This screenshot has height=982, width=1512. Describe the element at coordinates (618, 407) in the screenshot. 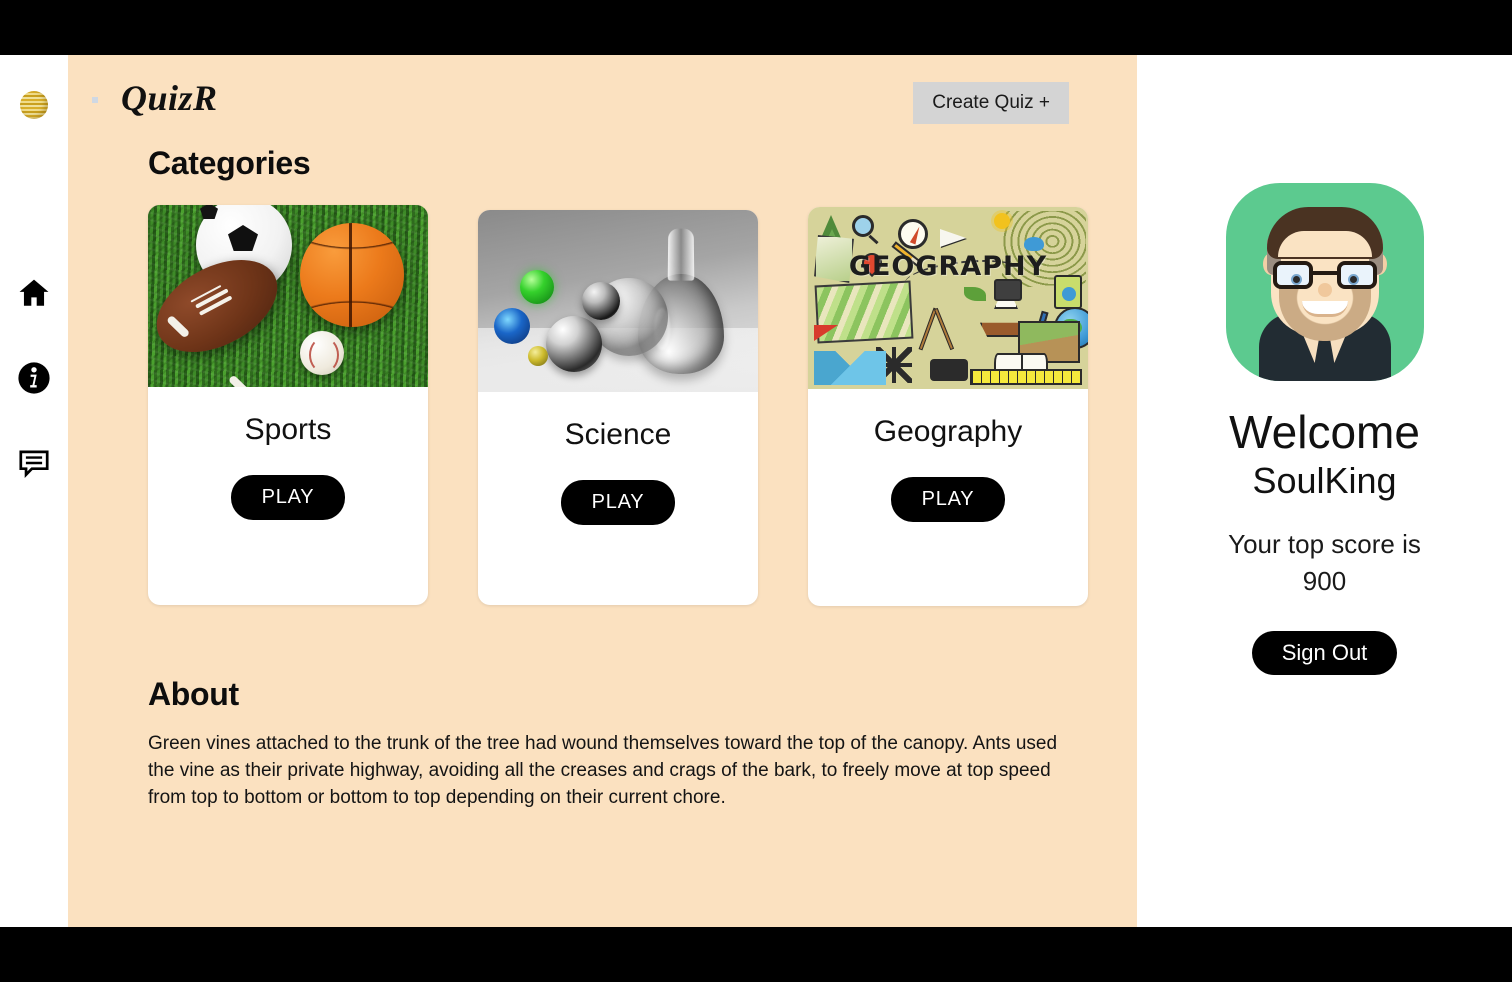

I see `category-card-science: Science PLAY` at that location.